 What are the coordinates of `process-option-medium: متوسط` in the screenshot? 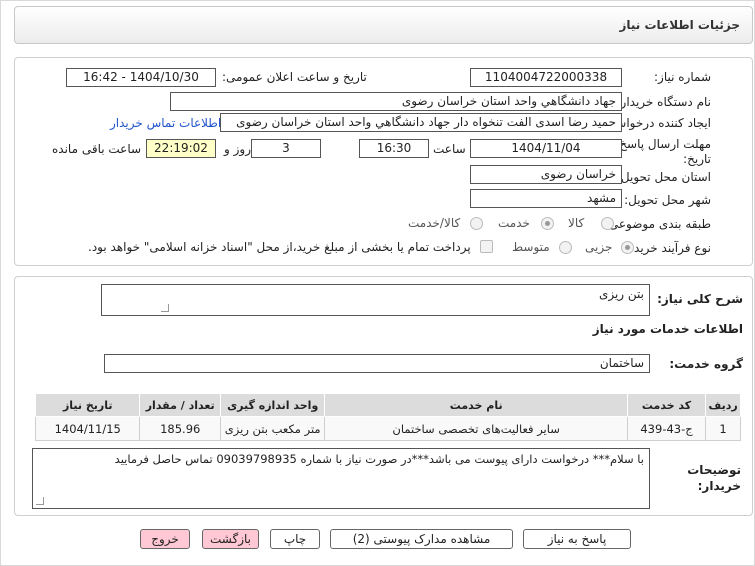 It's located at (531, 247).